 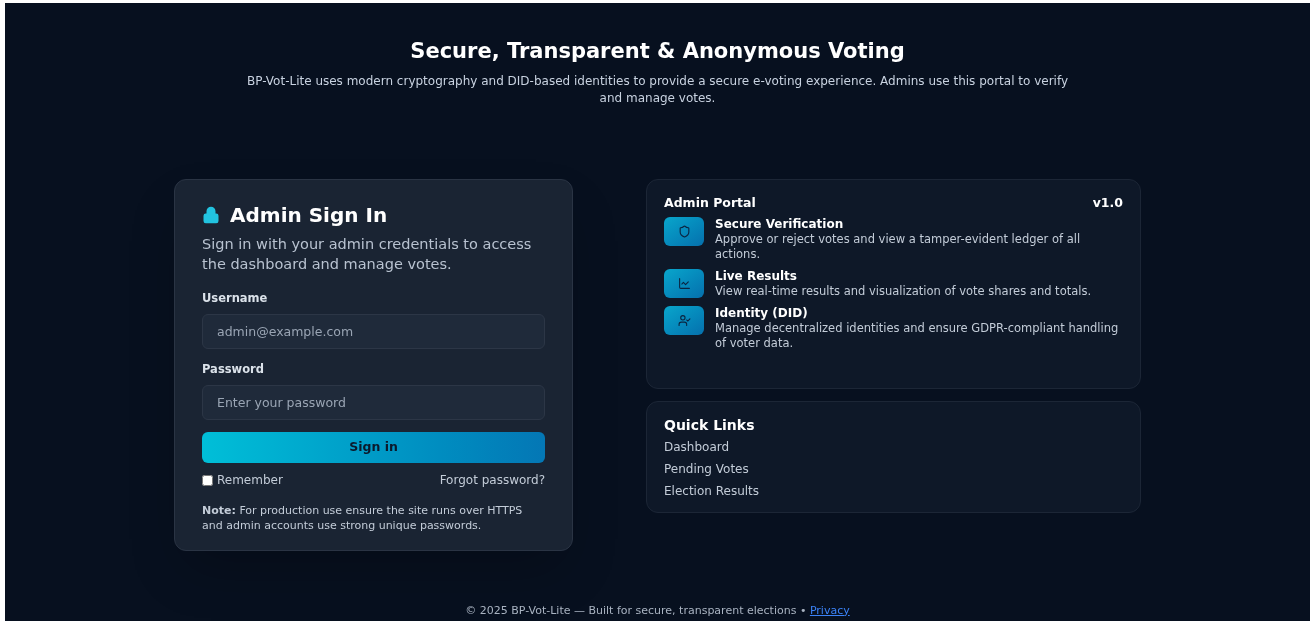 I want to click on line-chart-icon, so click(x=684, y=284).